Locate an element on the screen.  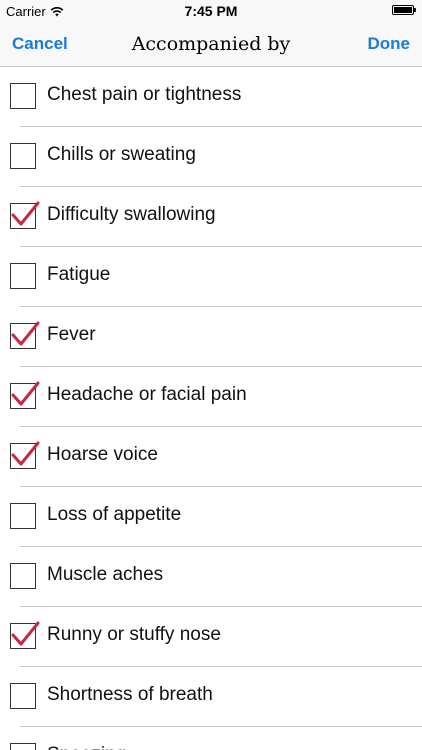
symptom-row: Difficulty swallowing is located at coordinates (211, 217).